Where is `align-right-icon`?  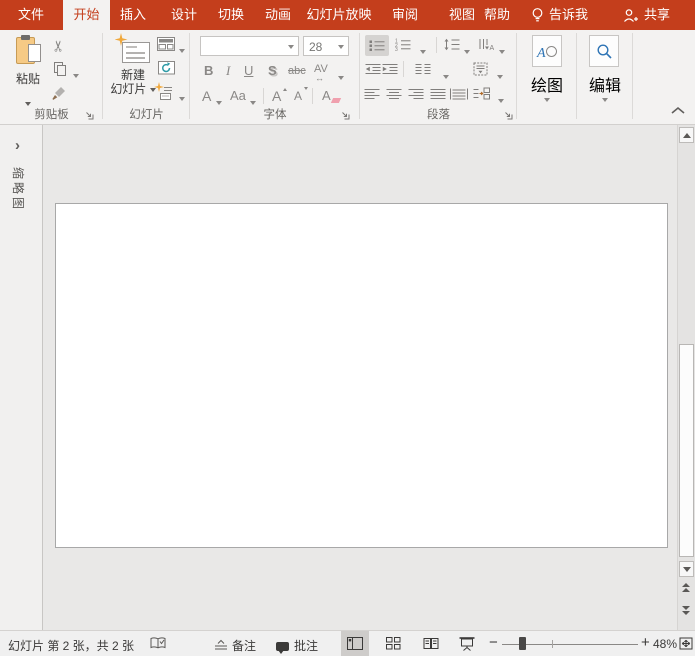
align-right-icon is located at coordinates (416, 94).